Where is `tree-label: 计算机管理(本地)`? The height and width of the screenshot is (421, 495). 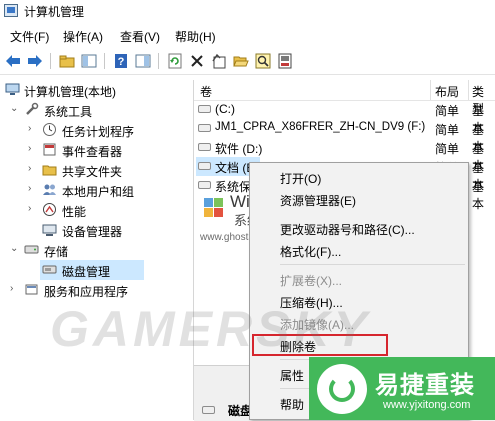
tree-label: 计算机管理(本地) is located at coordinates (70, 92).